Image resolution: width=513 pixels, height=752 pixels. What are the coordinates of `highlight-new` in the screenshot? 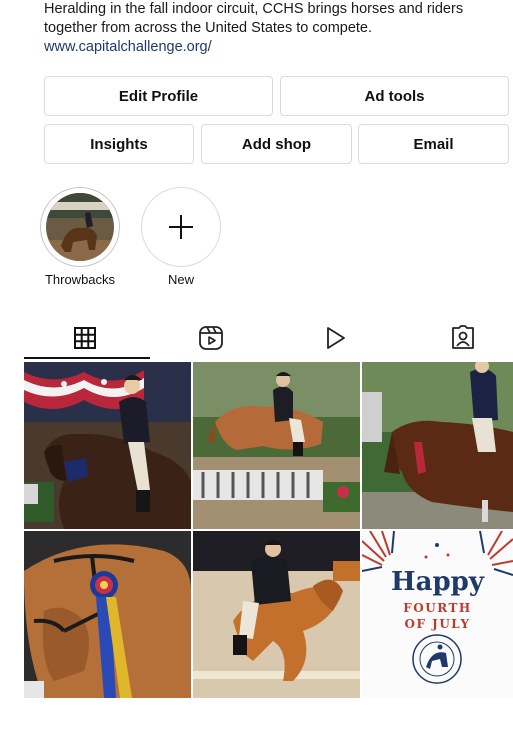 It's located at (181, 227).